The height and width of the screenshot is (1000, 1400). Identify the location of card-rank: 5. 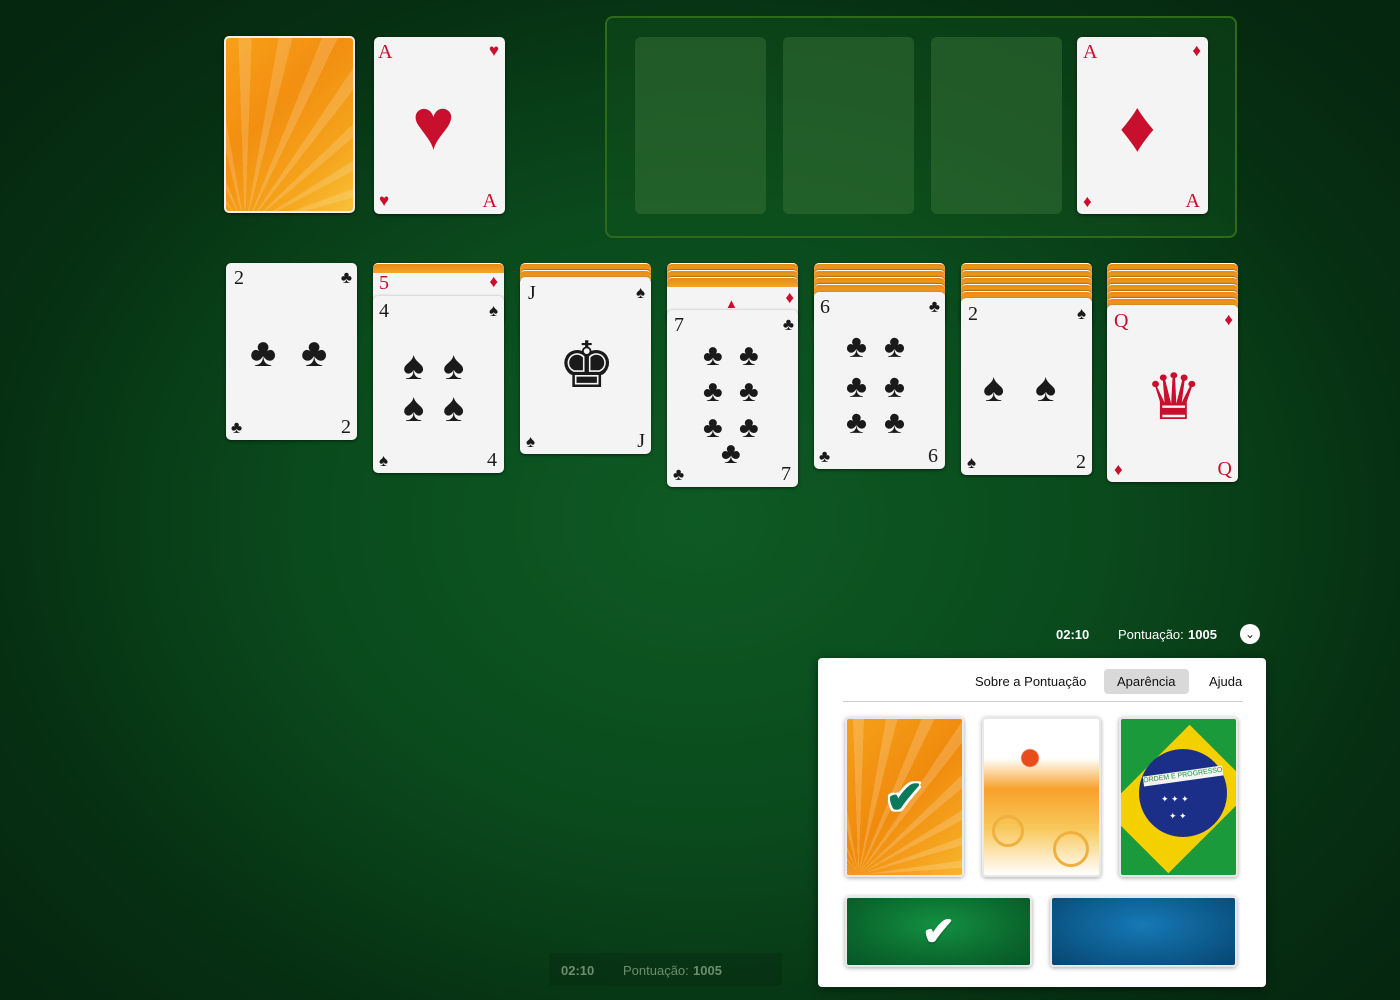
(384, 283).